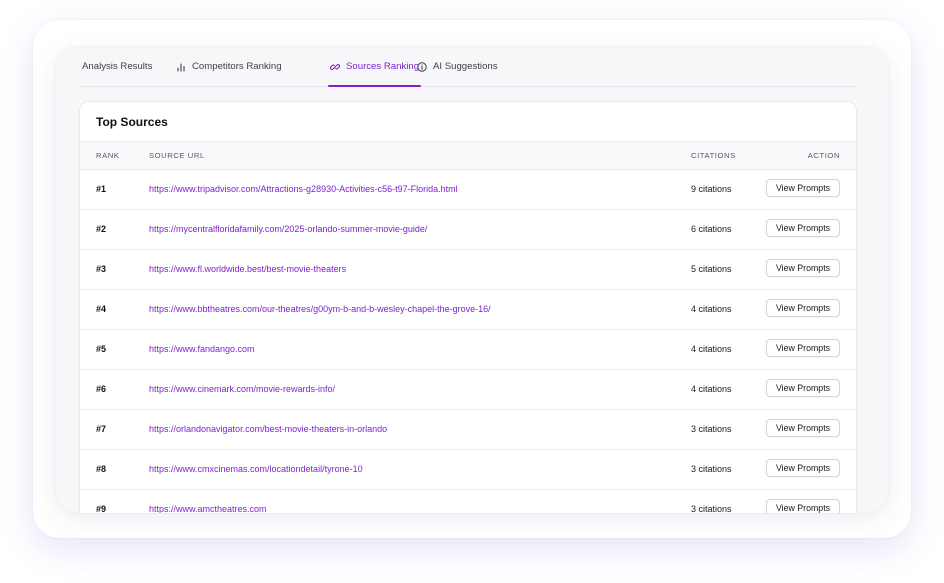 This screenshot has height=583, width=944. What do you see at coordinates (101, 189) in the screenshot?
I see `rank-cell: #1` at bounding box center [101, 189].